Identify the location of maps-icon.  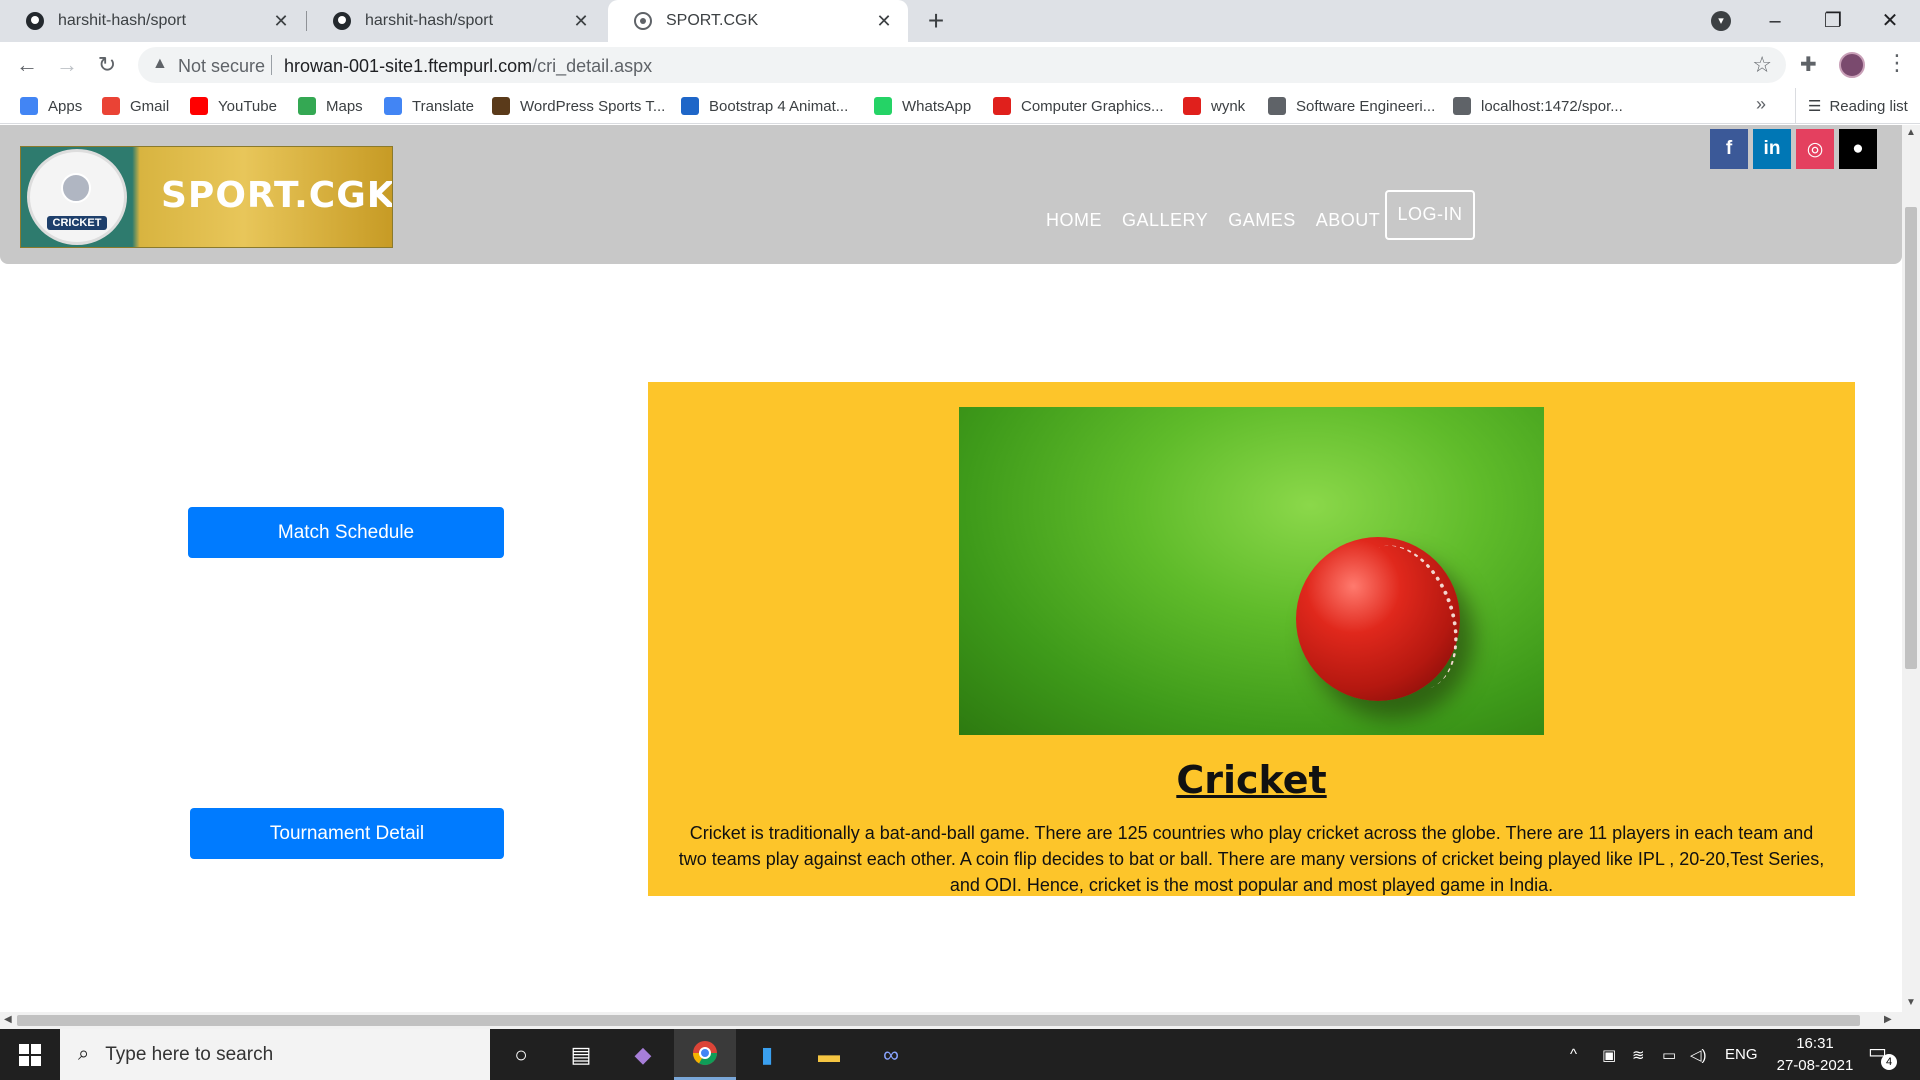
(307, 106).